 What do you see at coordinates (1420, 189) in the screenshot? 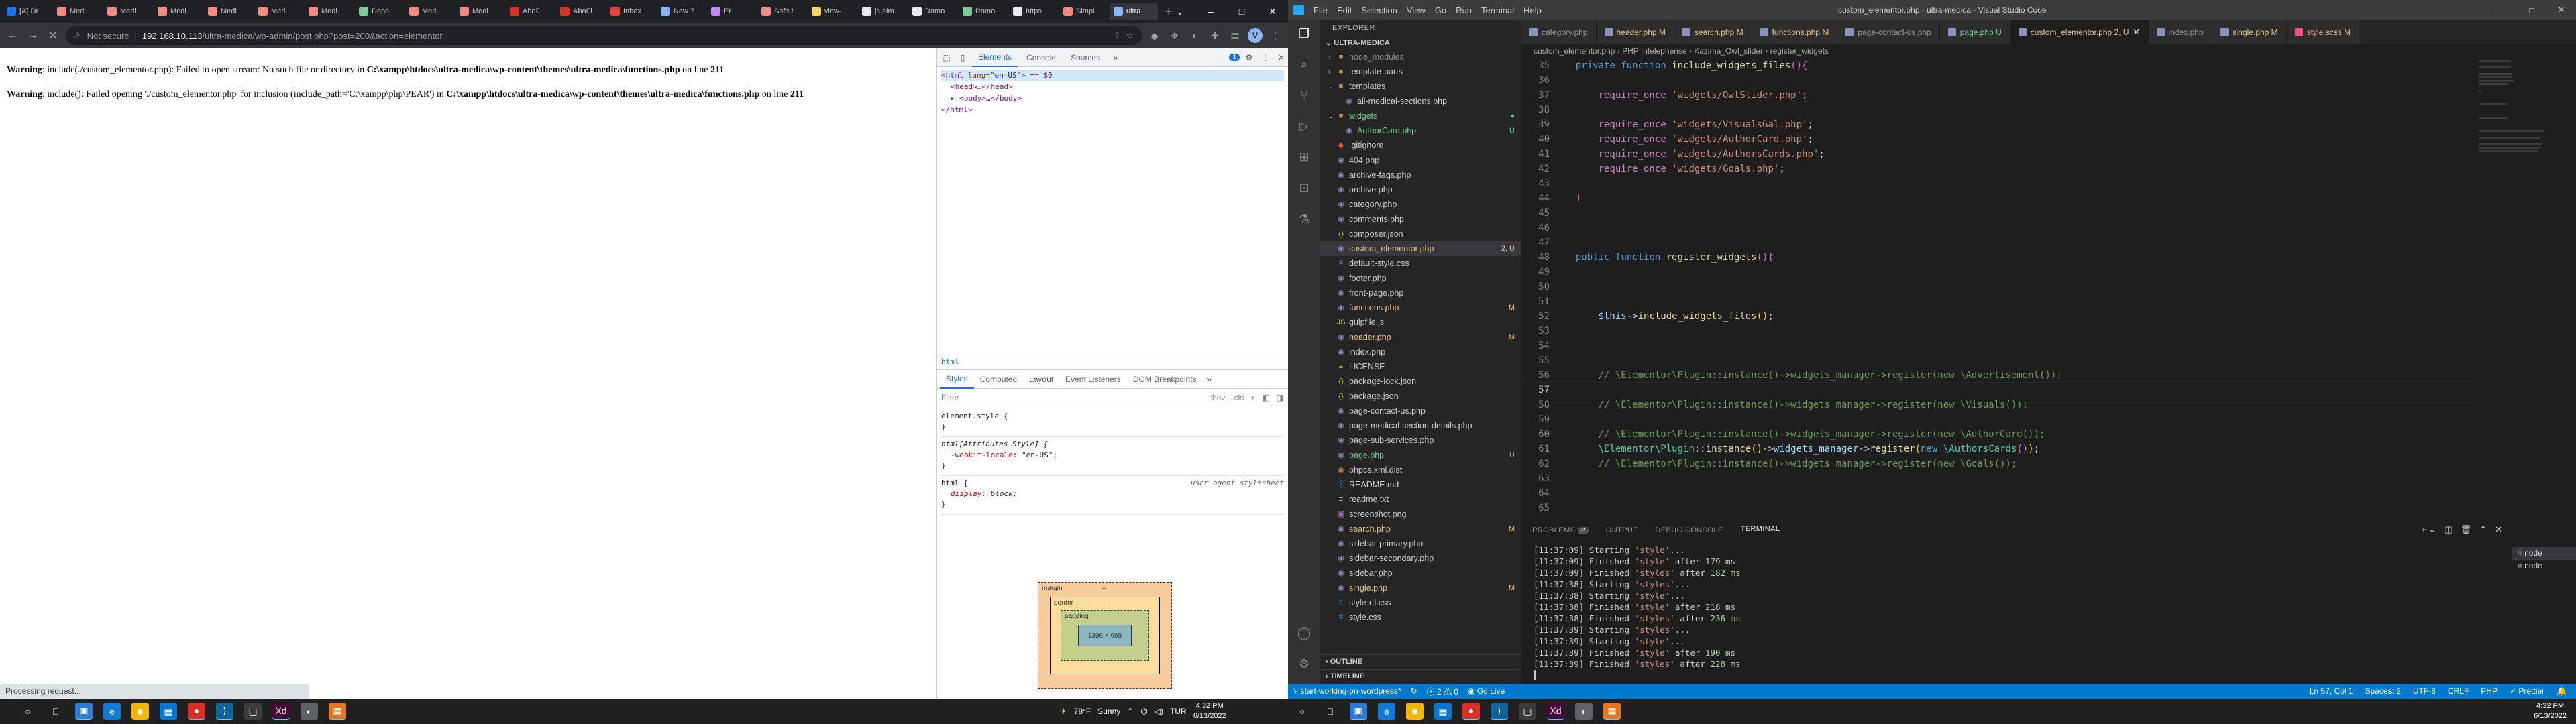
I see `file-tree-item: ◉ archive.php` at bounding box center [1420, 189].